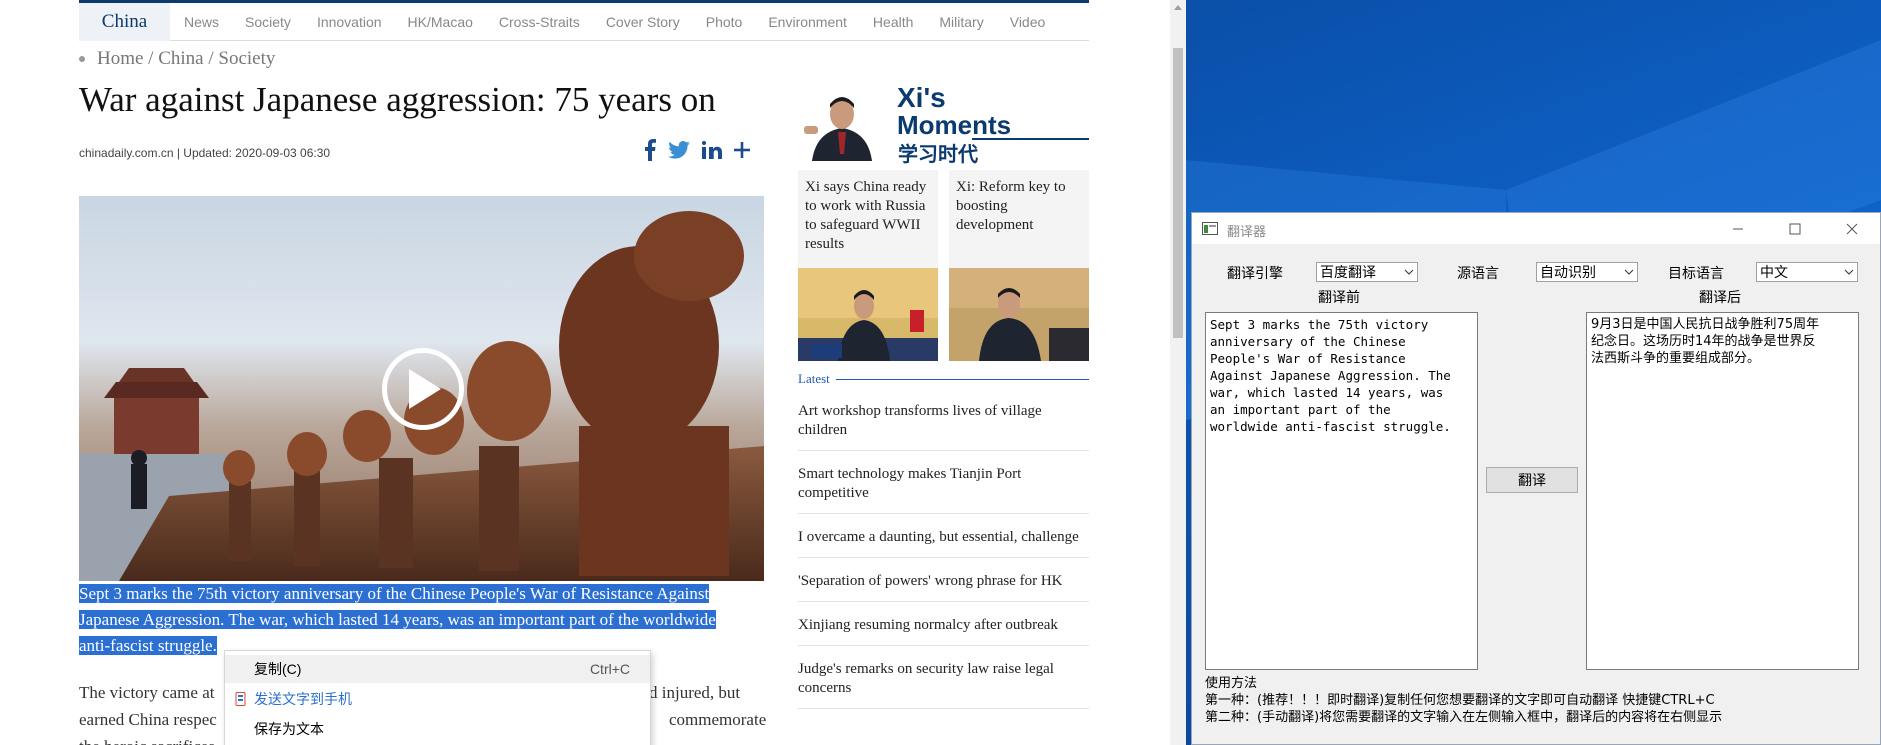  What do you see at coordinates (961, 22) in the screenshot?
I see `nav-item-military: Military` at bounding box center [961, 22].